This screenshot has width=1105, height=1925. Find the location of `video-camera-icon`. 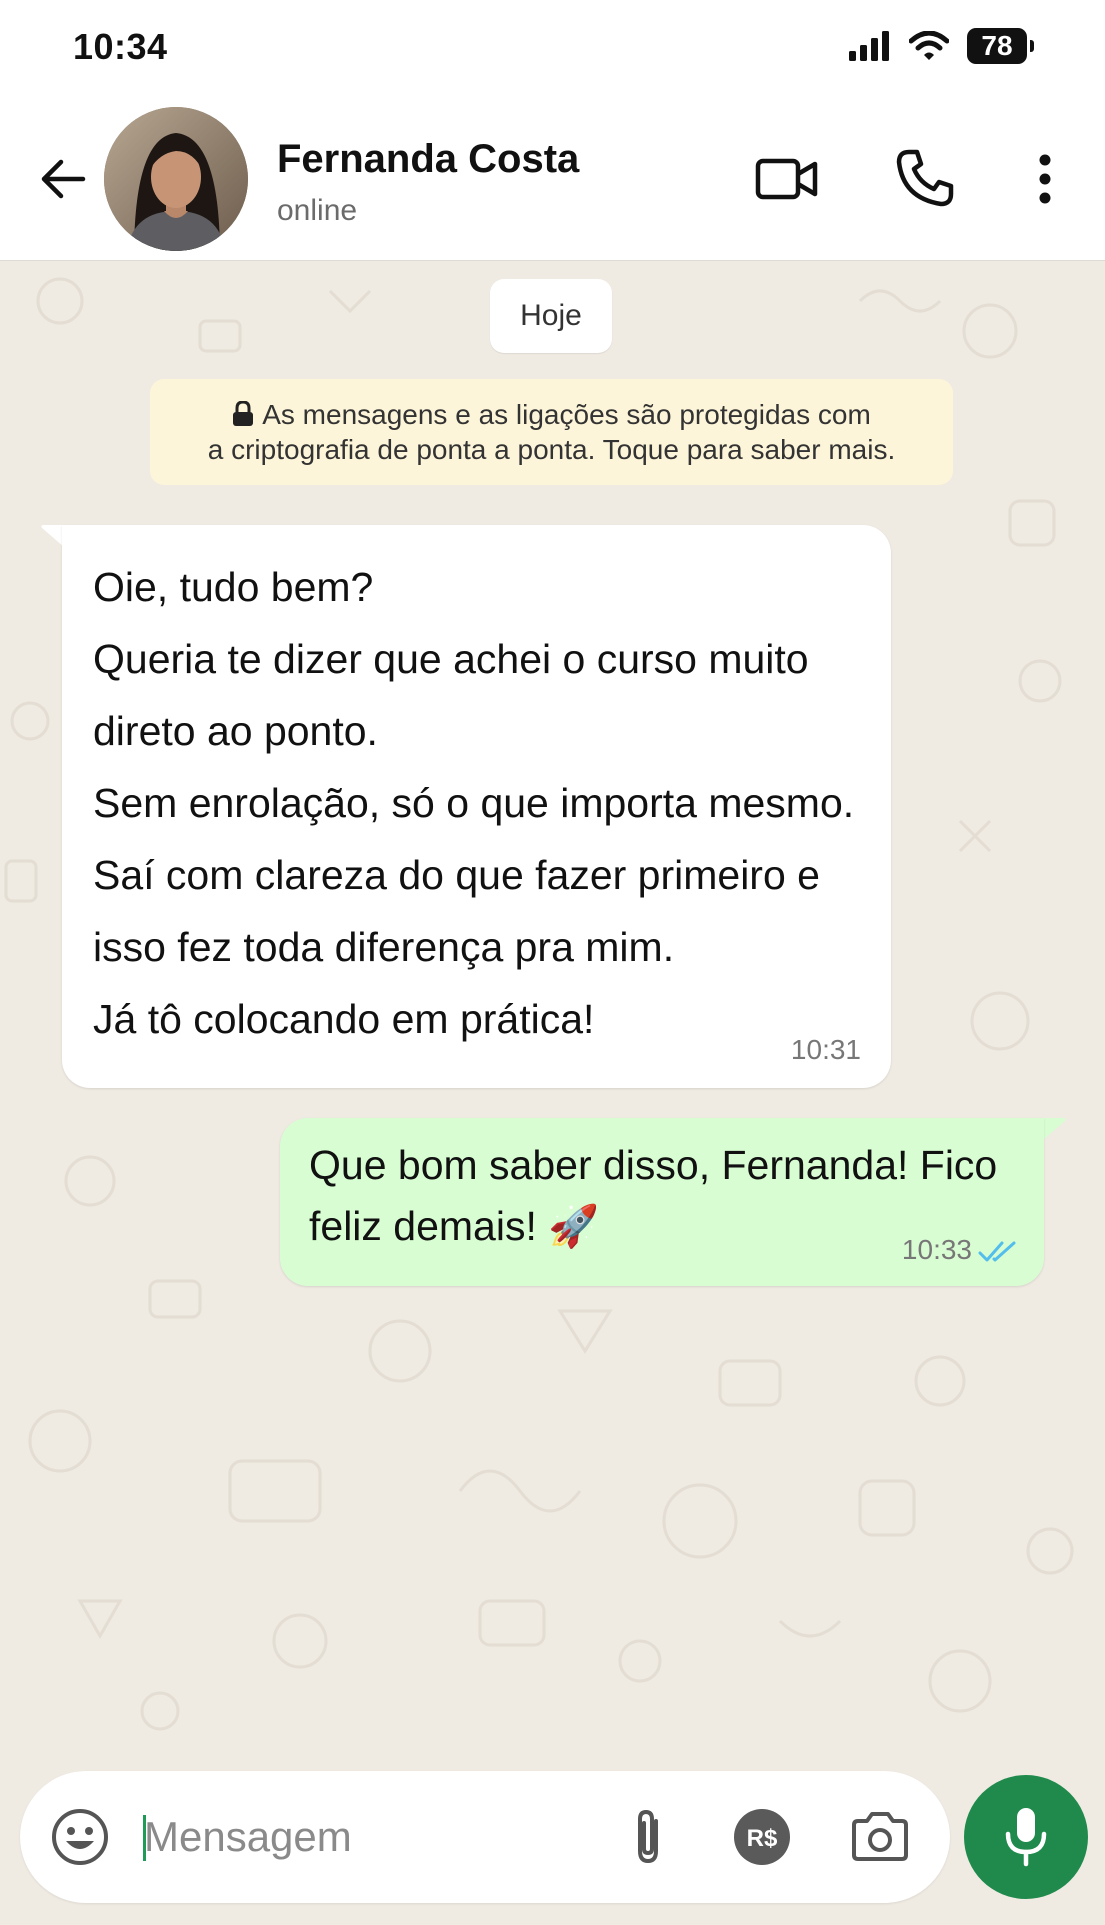

video-camera-icon is located at coordinates (786, 179).